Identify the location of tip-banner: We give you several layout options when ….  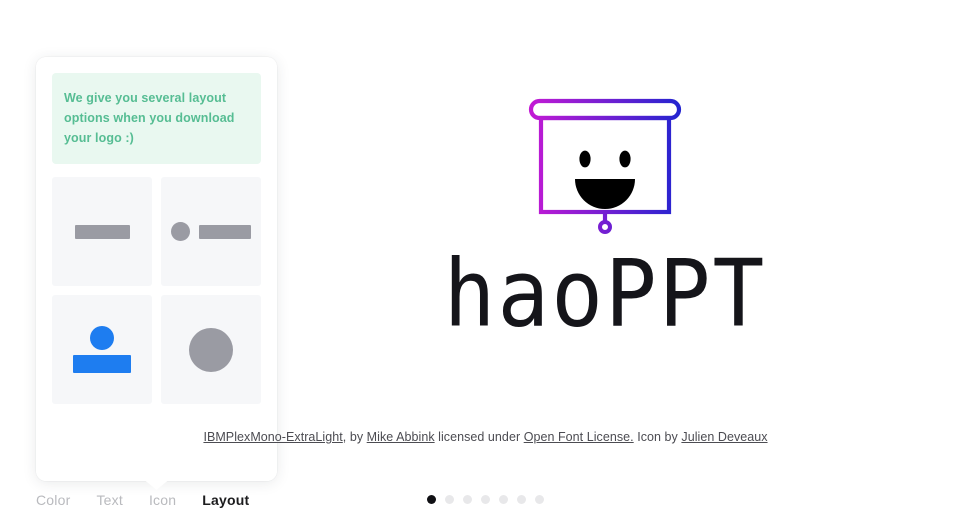
(156, 118).